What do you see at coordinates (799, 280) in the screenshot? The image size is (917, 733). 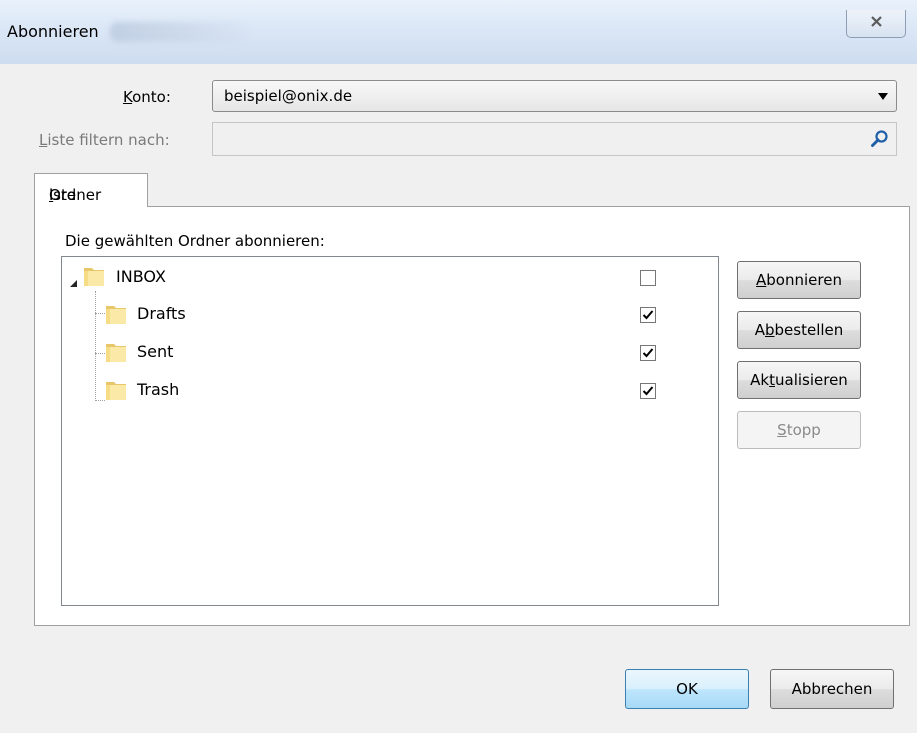 I see `subscribe-button: Abonnieren` at bounding box center [799, 280].